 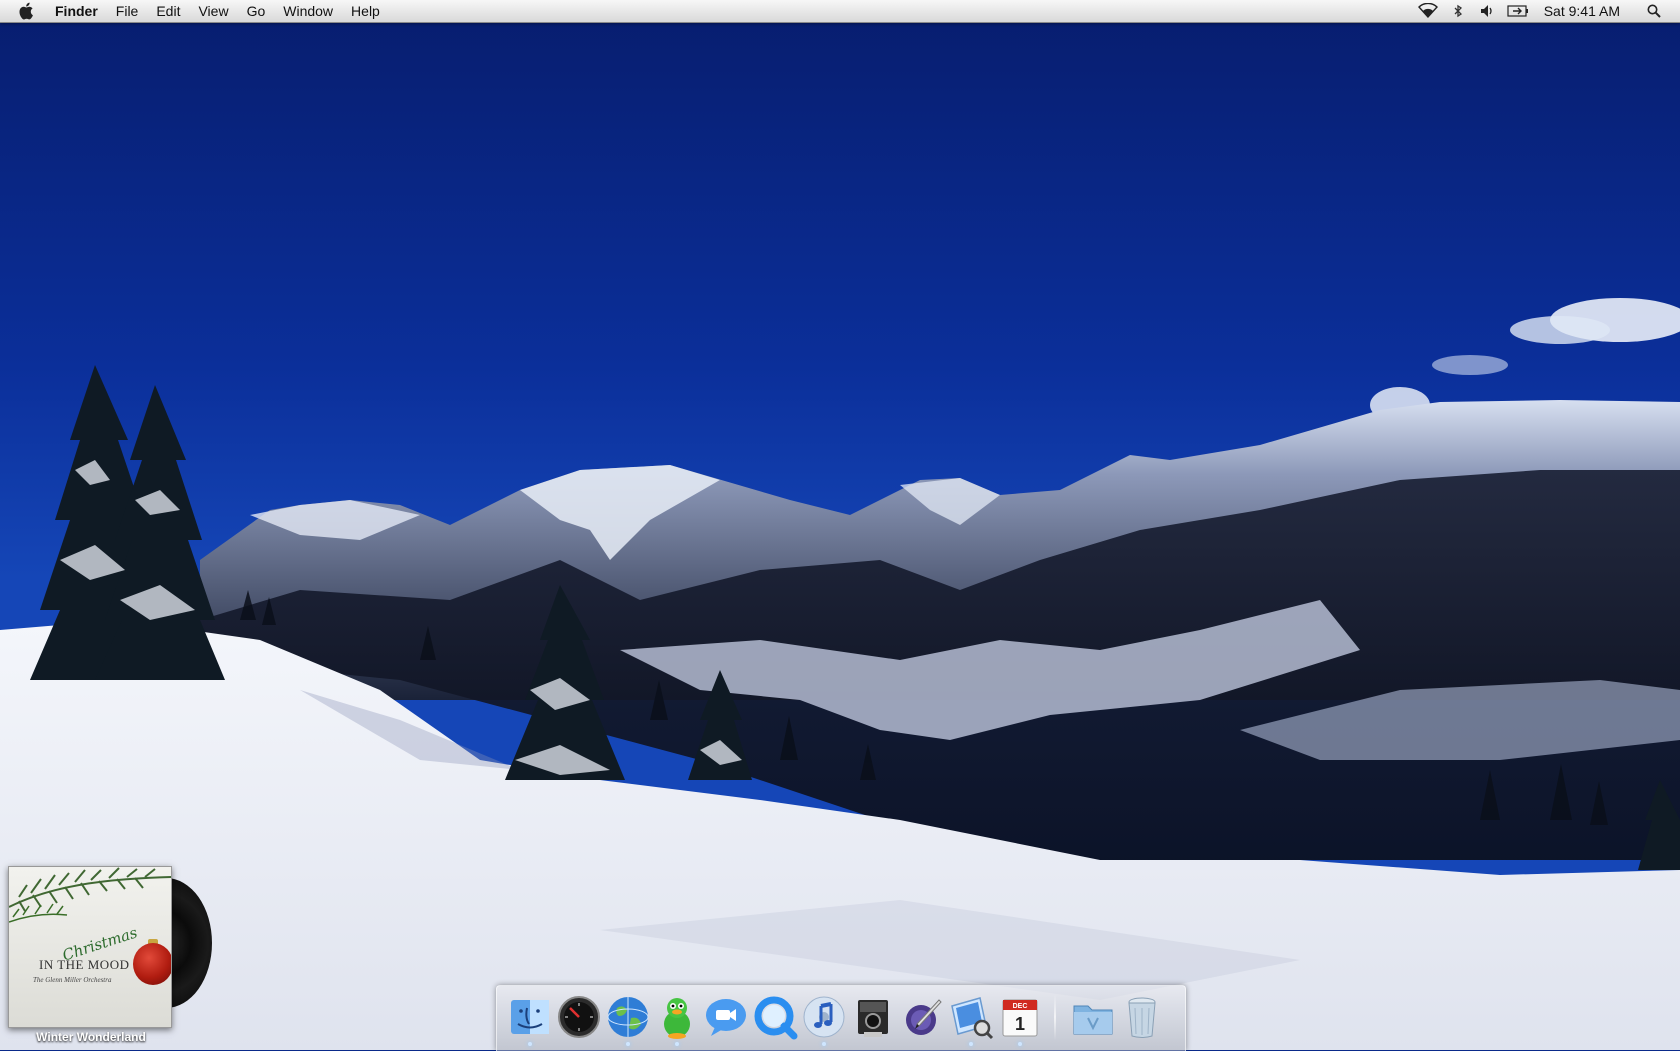 What do you see at coordinates (1020, 1024) in the screenshot?
I see `calendar-day: 1` at bounding box center [1020, 1024].